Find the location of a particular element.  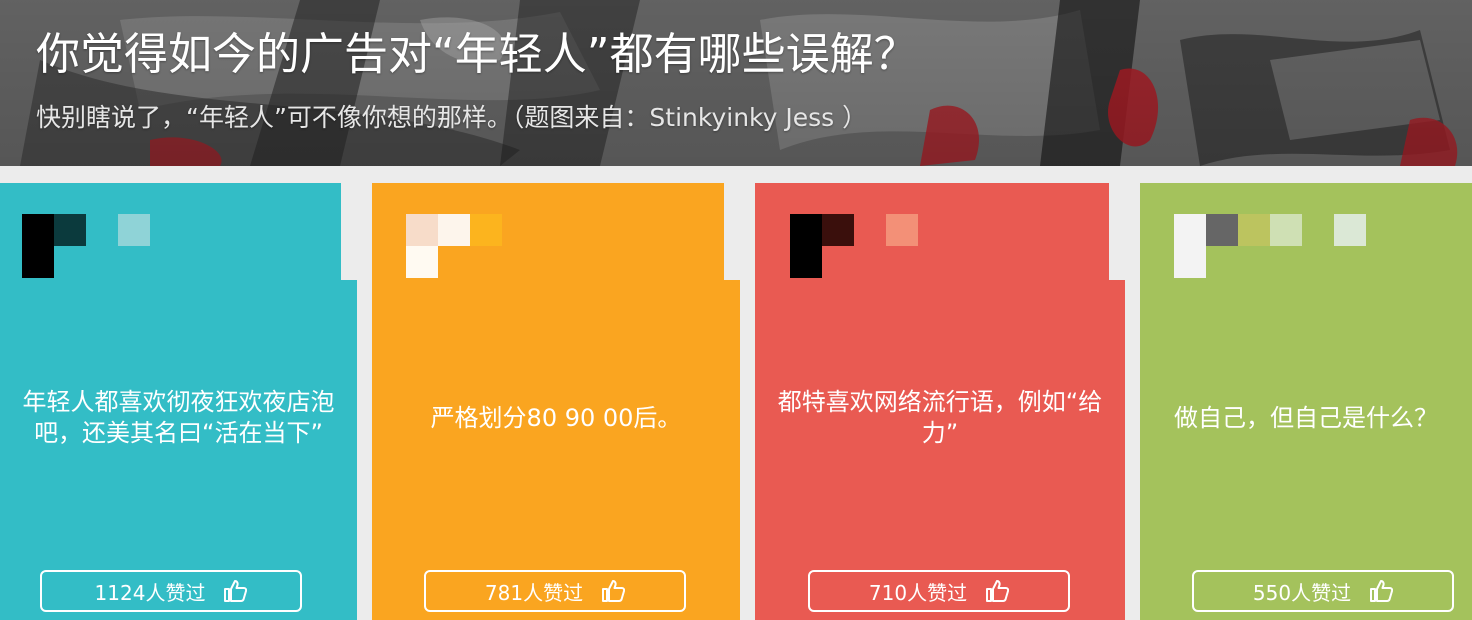

card-text: 都特喜欢网络流行语，例如“给力” is located at coordinates (940, 417).